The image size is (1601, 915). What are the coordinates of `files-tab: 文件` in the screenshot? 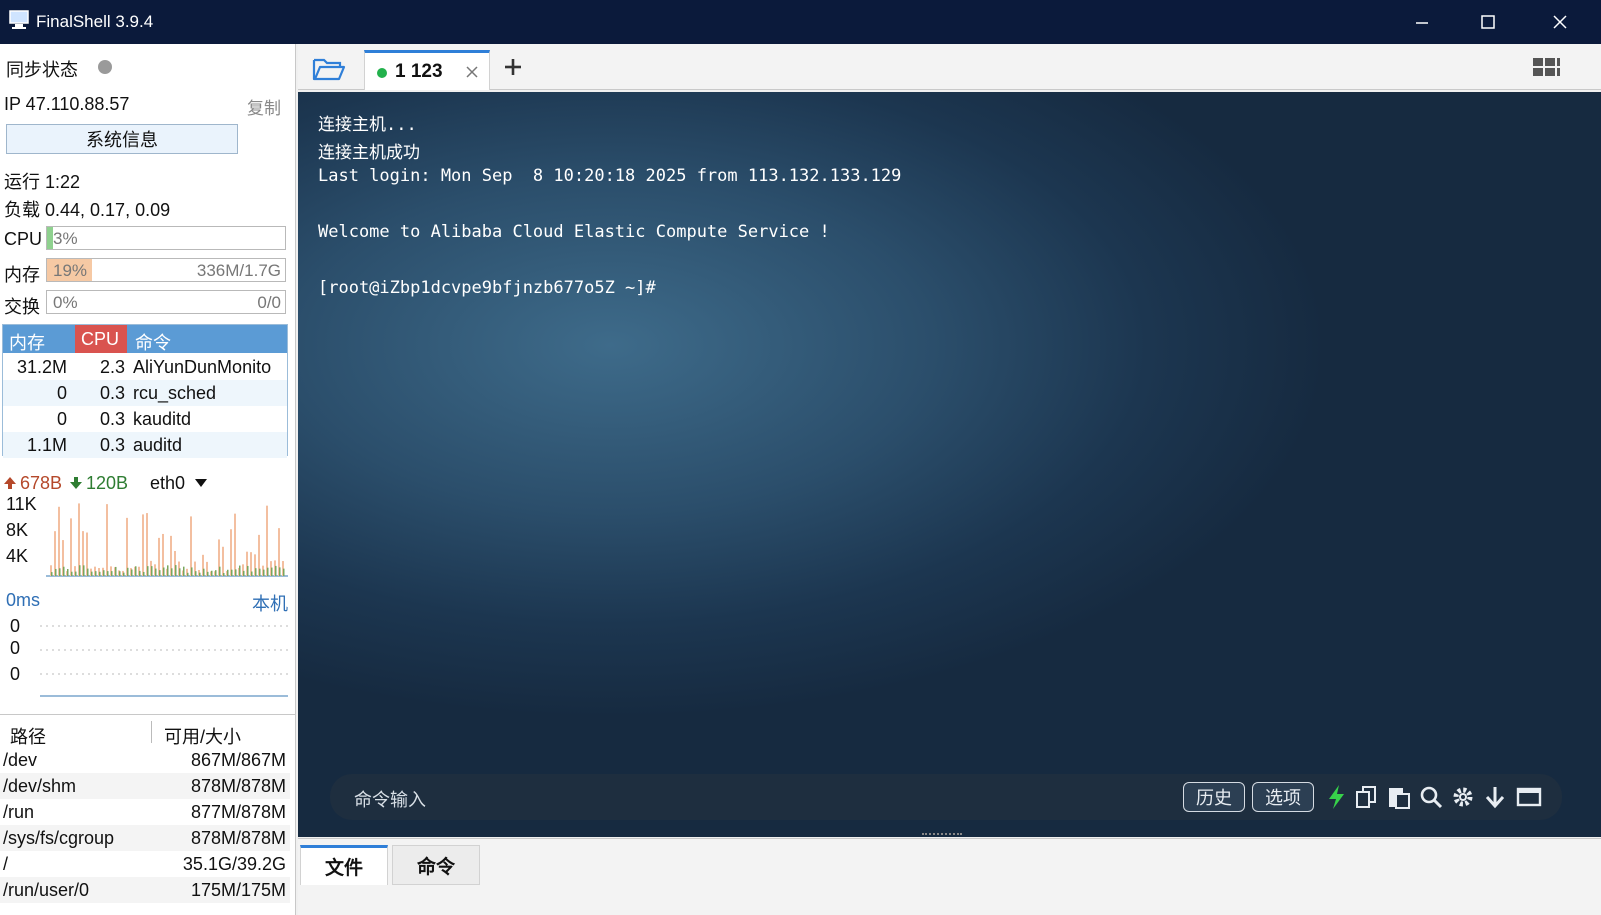 It's located at (344, 865).